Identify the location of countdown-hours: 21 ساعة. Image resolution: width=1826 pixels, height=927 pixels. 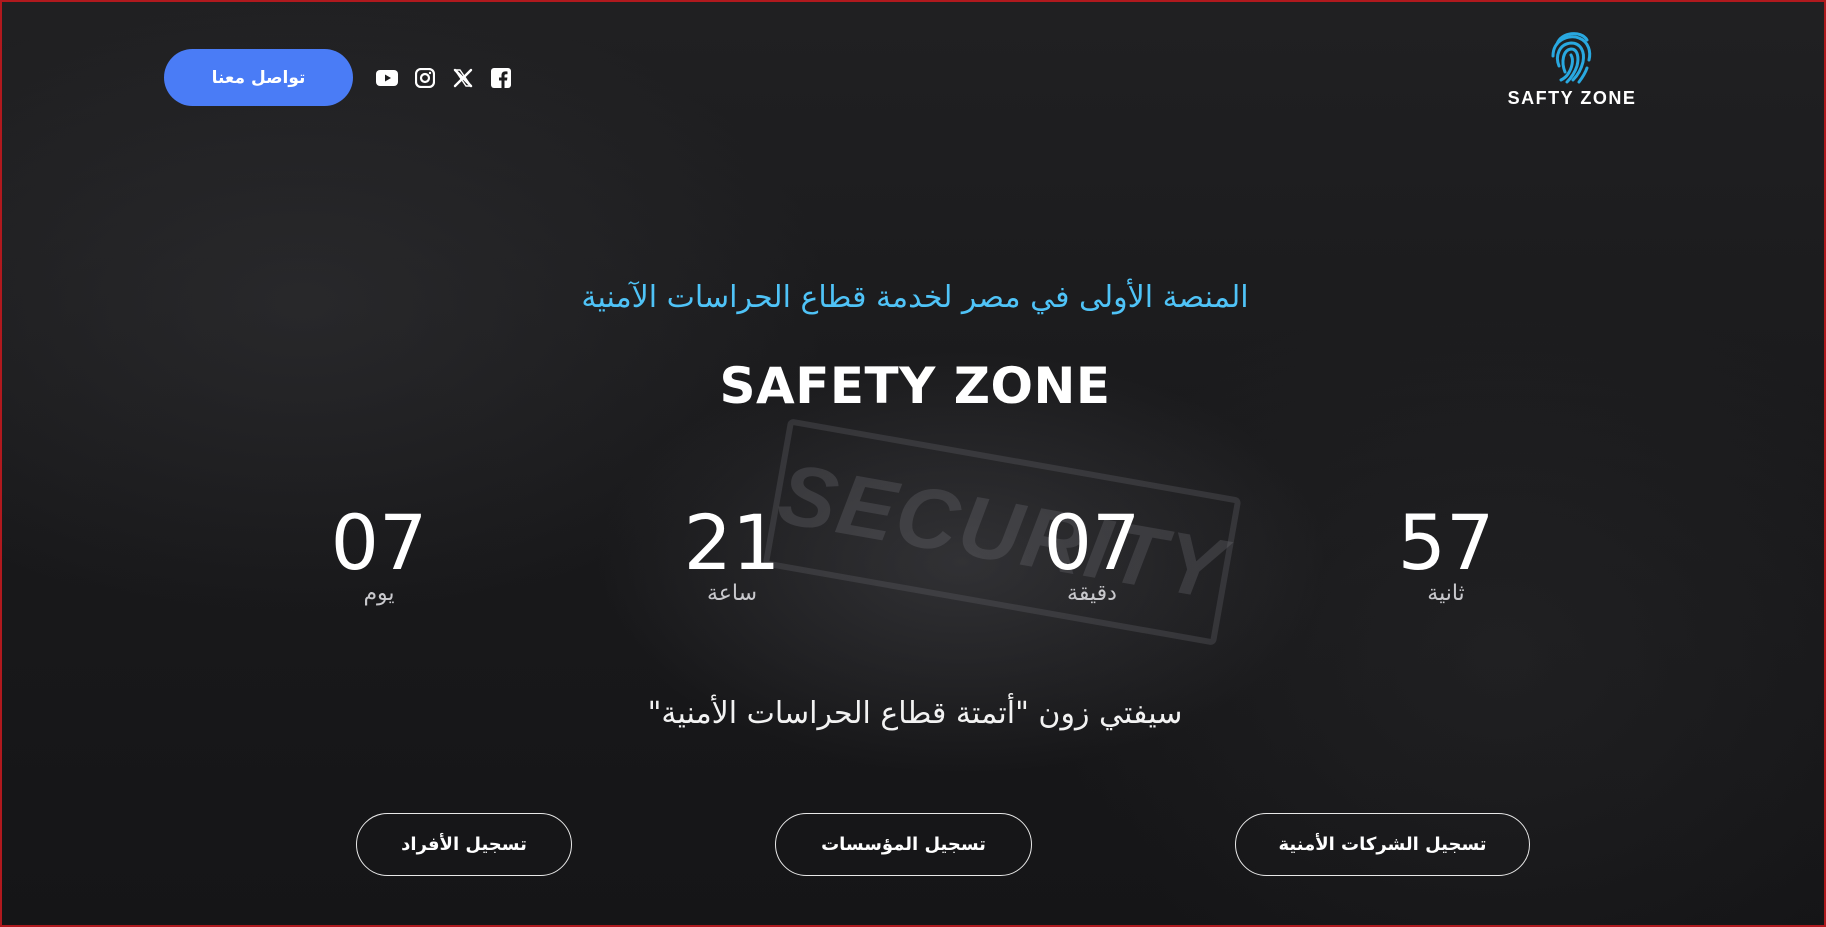
(732, 555).